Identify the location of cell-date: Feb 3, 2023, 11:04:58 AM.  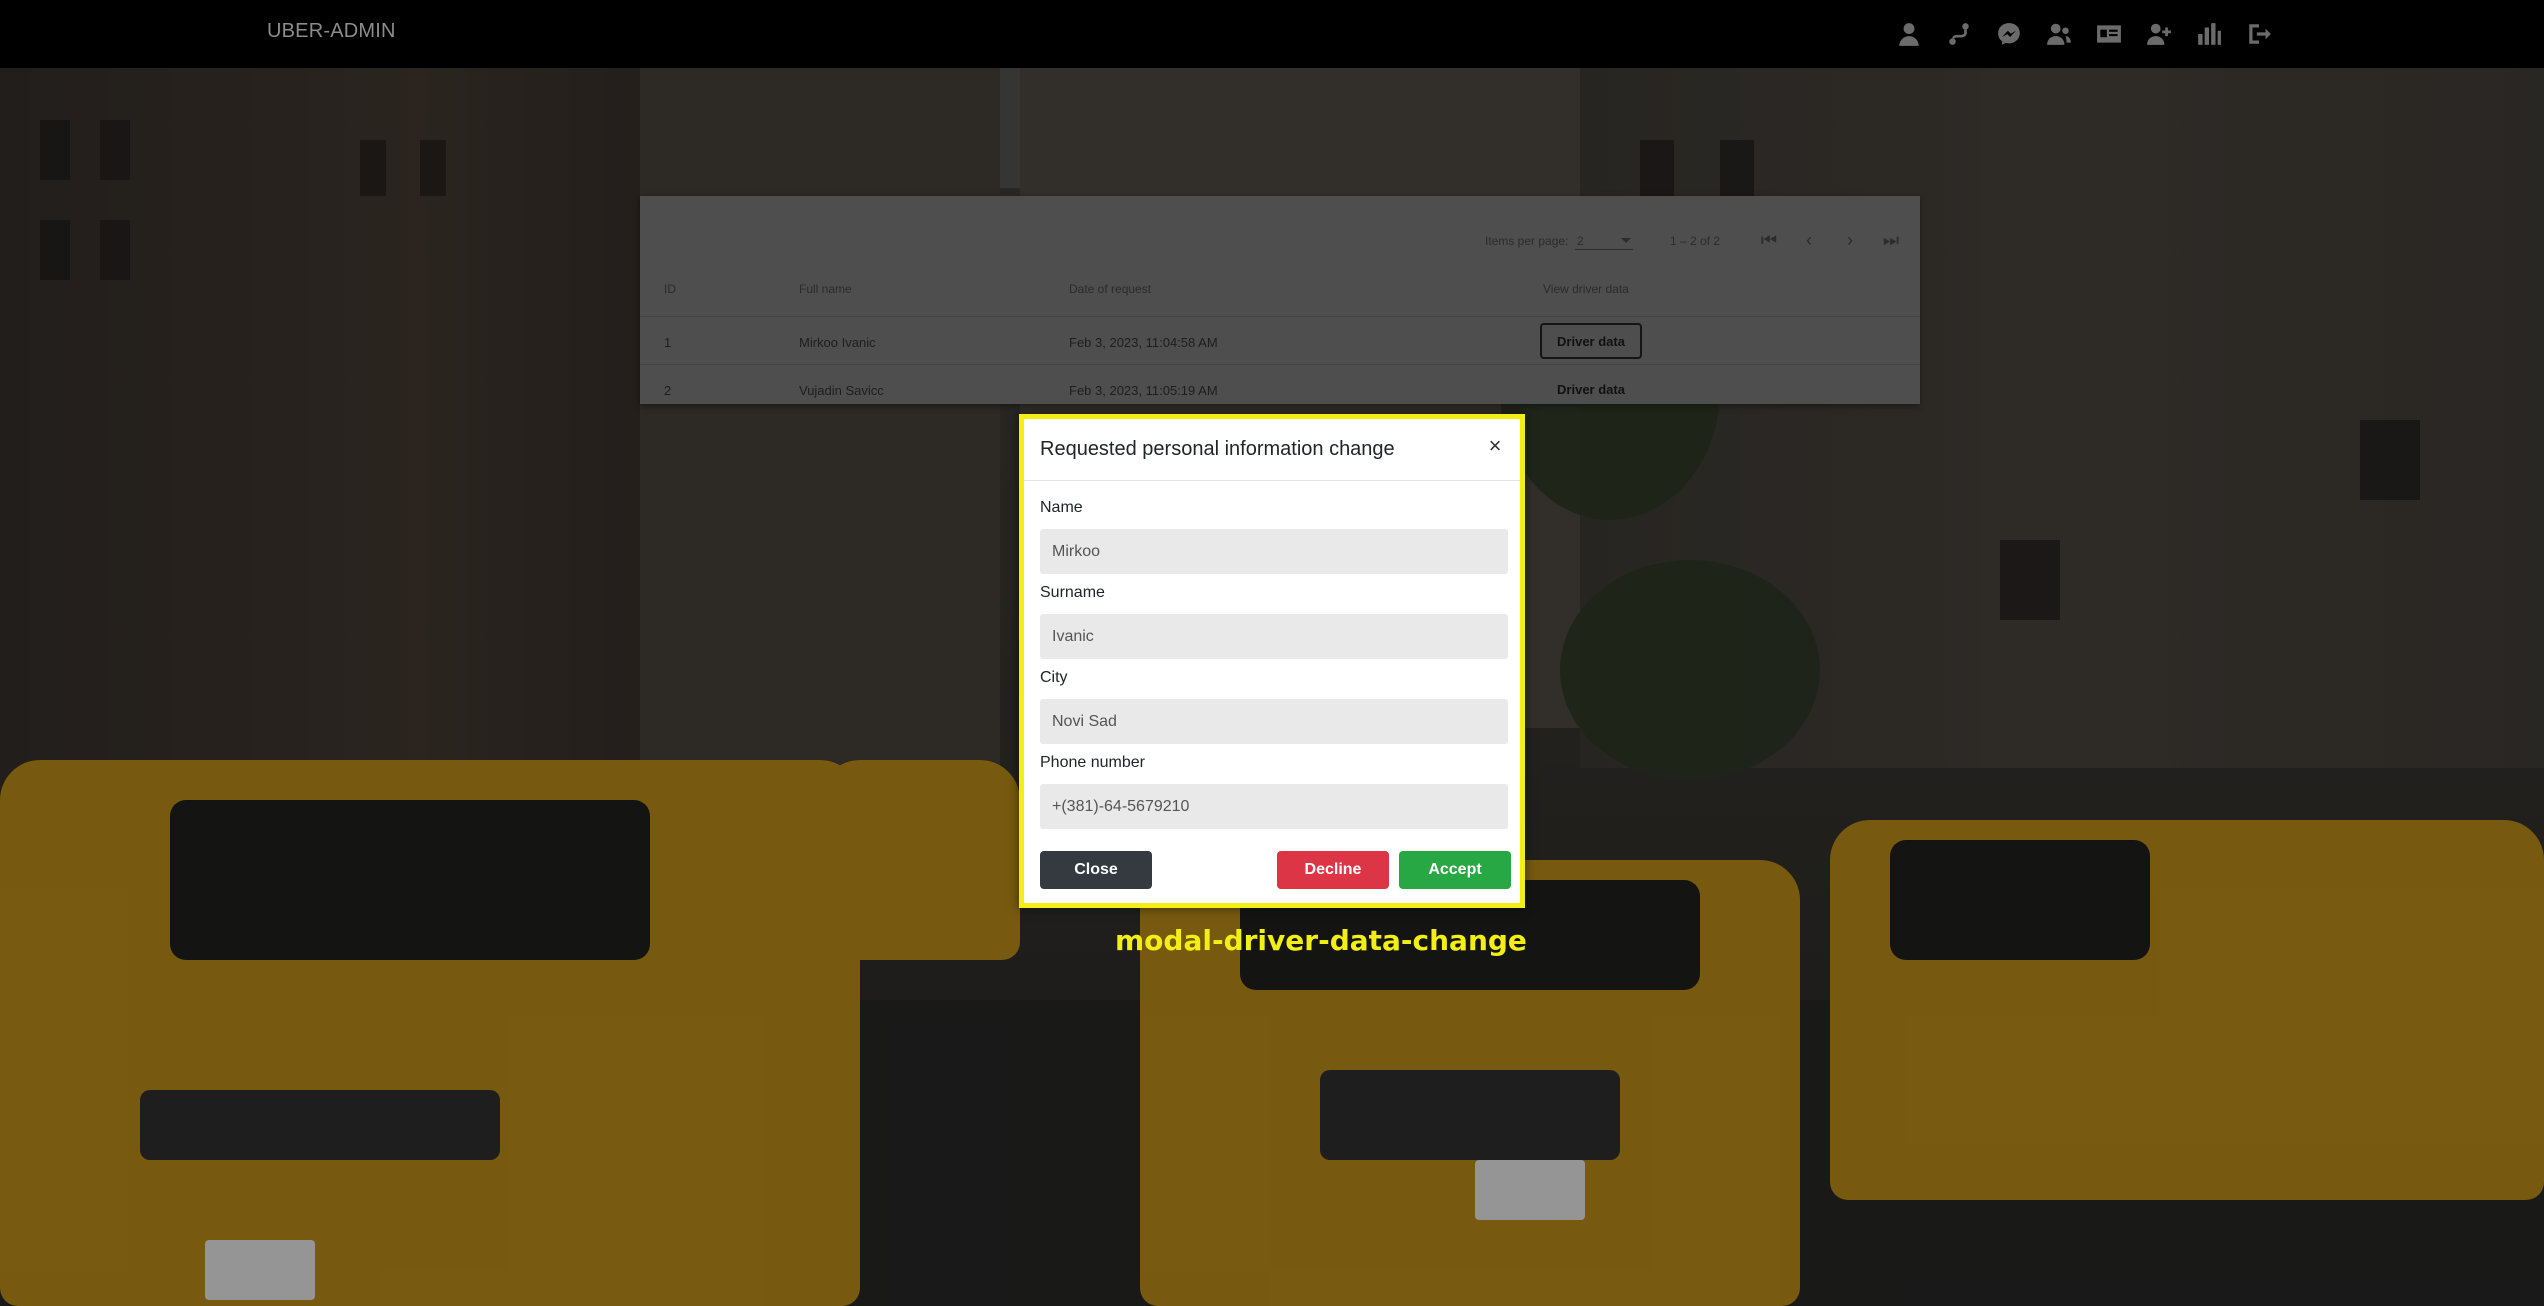
(1143, 342).